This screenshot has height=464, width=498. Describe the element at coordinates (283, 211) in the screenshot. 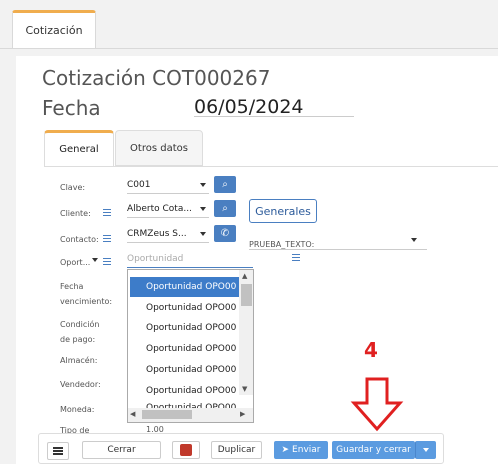

I see `generales-button: Generales` at that location.